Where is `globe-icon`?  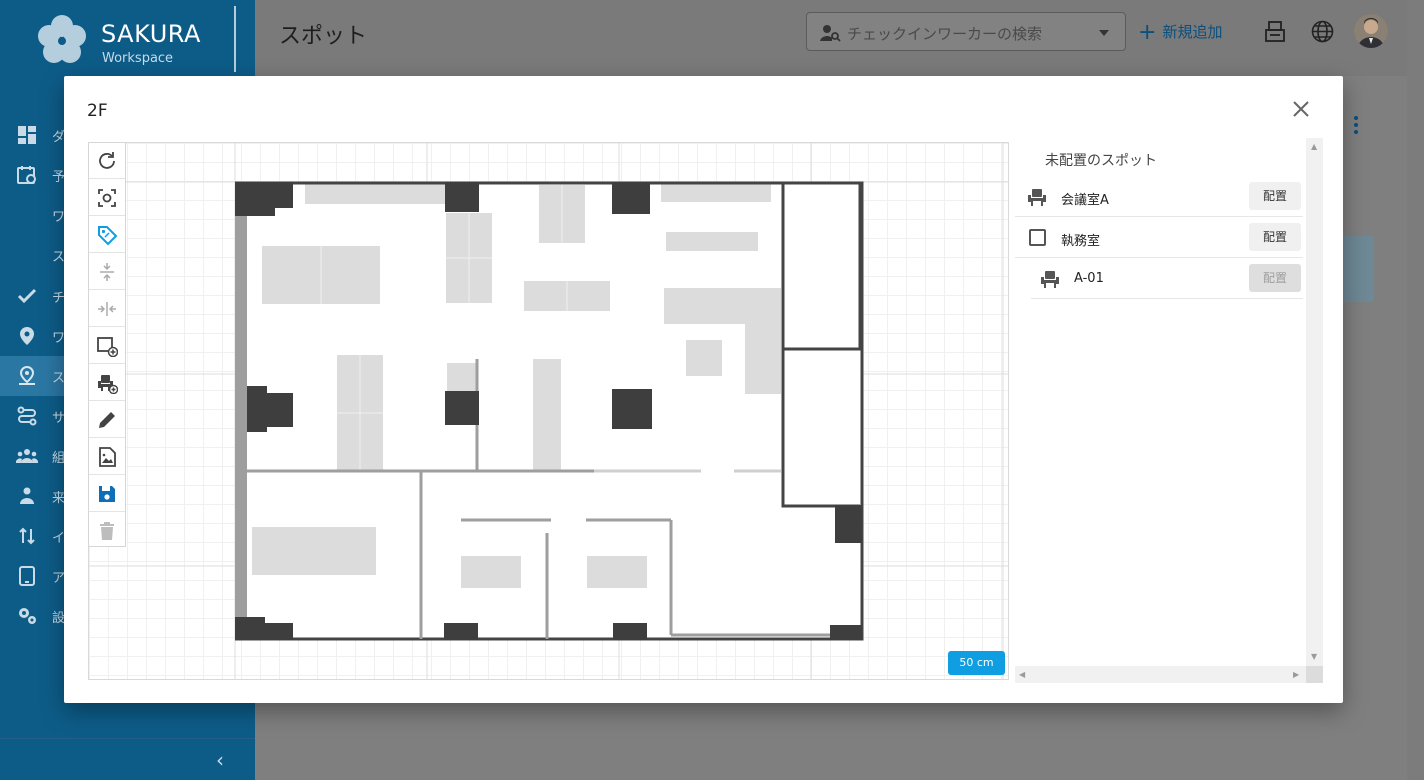 globe-icon is located at coordinates (1322, 31).